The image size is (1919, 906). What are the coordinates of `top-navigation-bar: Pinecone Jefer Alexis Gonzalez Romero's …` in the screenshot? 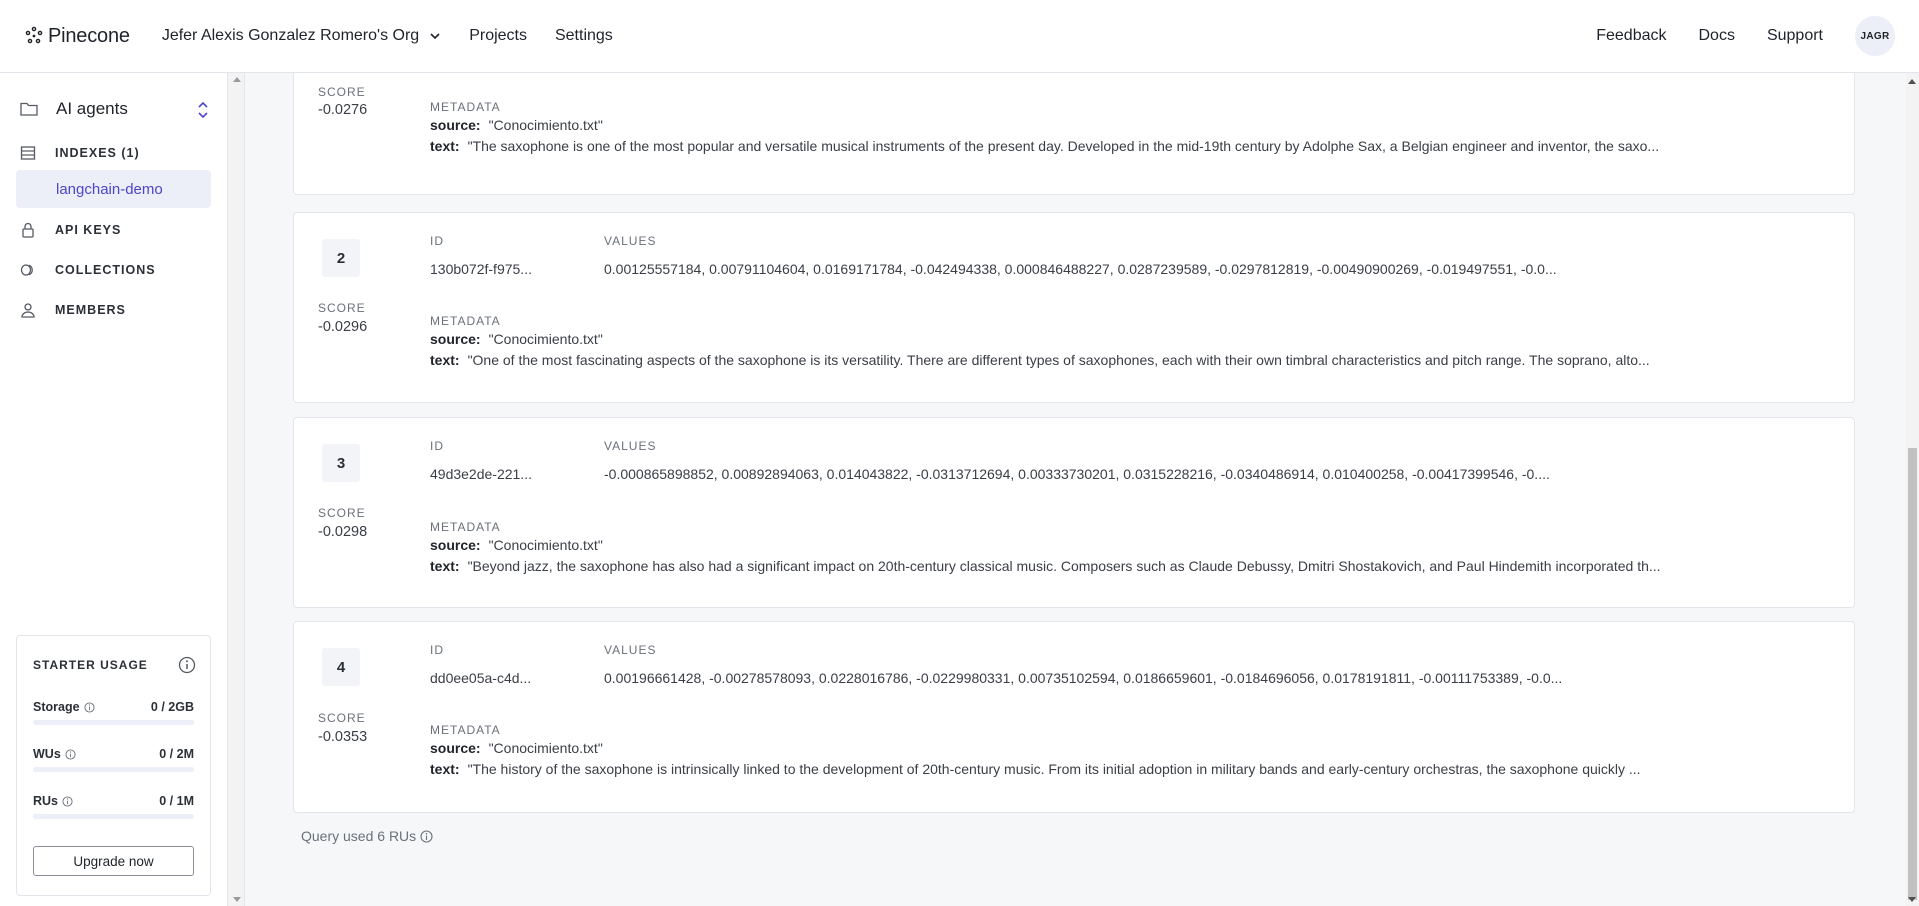 It's located at (959, 36).